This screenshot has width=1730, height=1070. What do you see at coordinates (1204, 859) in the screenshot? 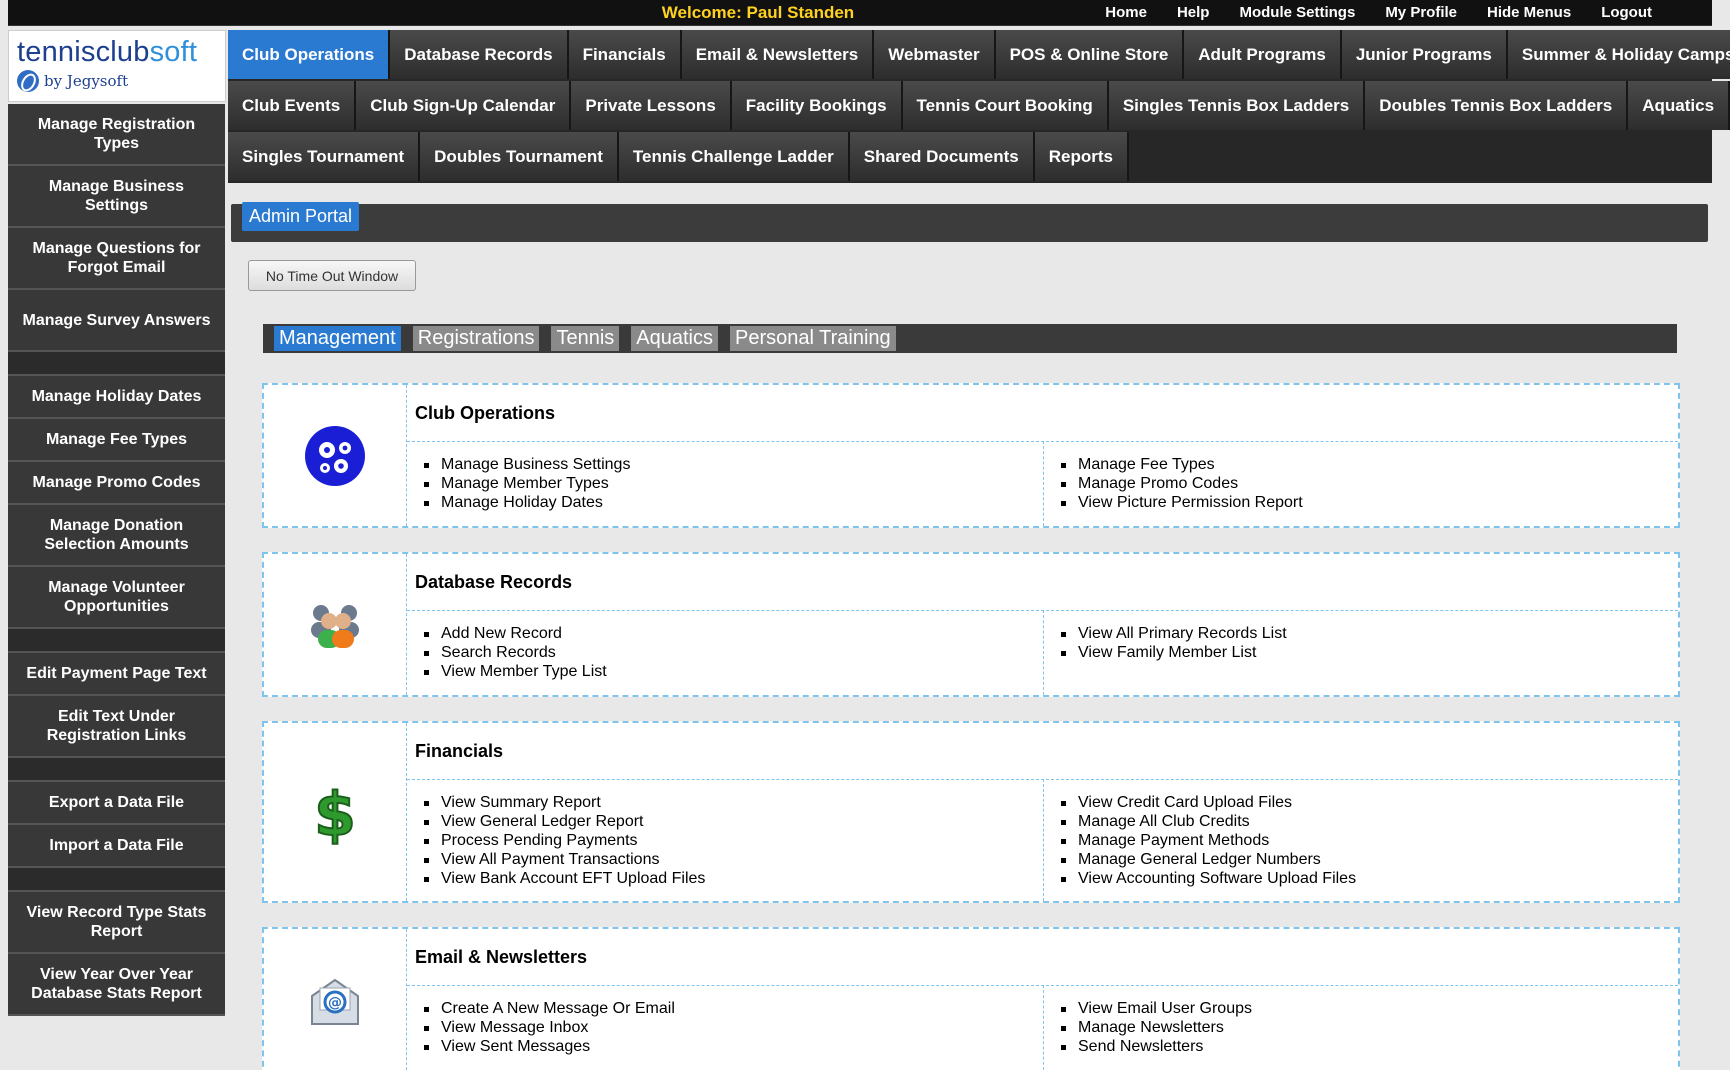
I see `panel-link-manage-general-ledger-numbers: Manage General Ledger Numbers` at bounding box center [1204, 859].